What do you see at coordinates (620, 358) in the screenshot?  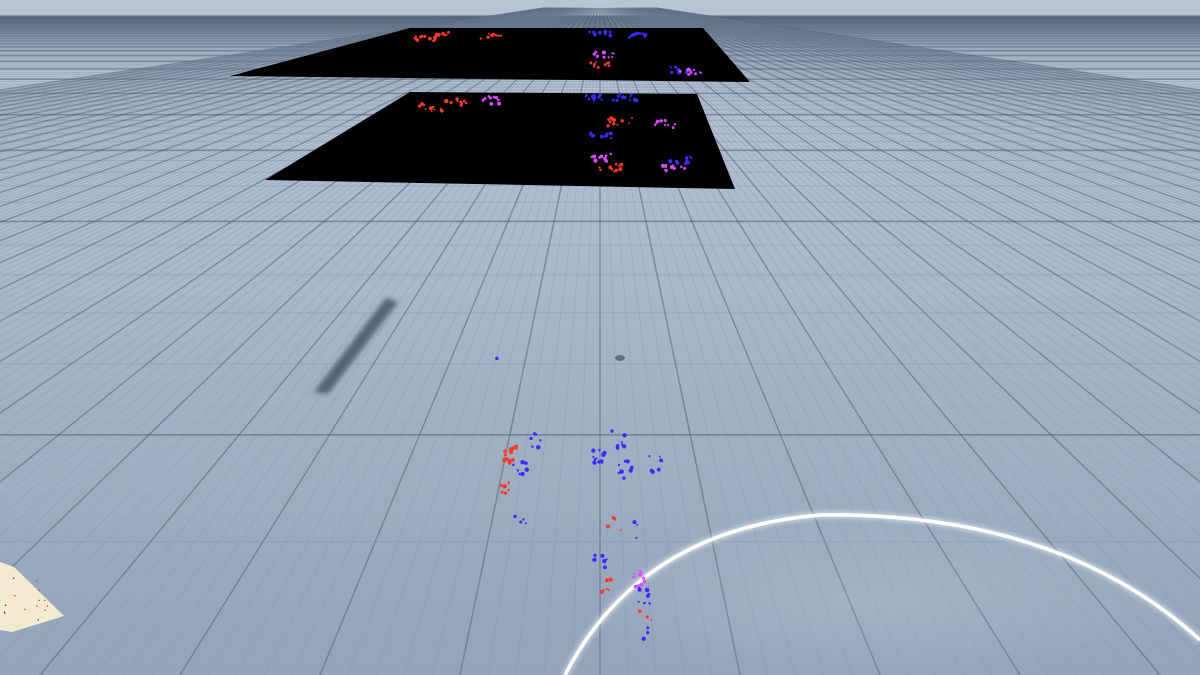 I see `small-shadow-dot` at bounding box center [620, 358].